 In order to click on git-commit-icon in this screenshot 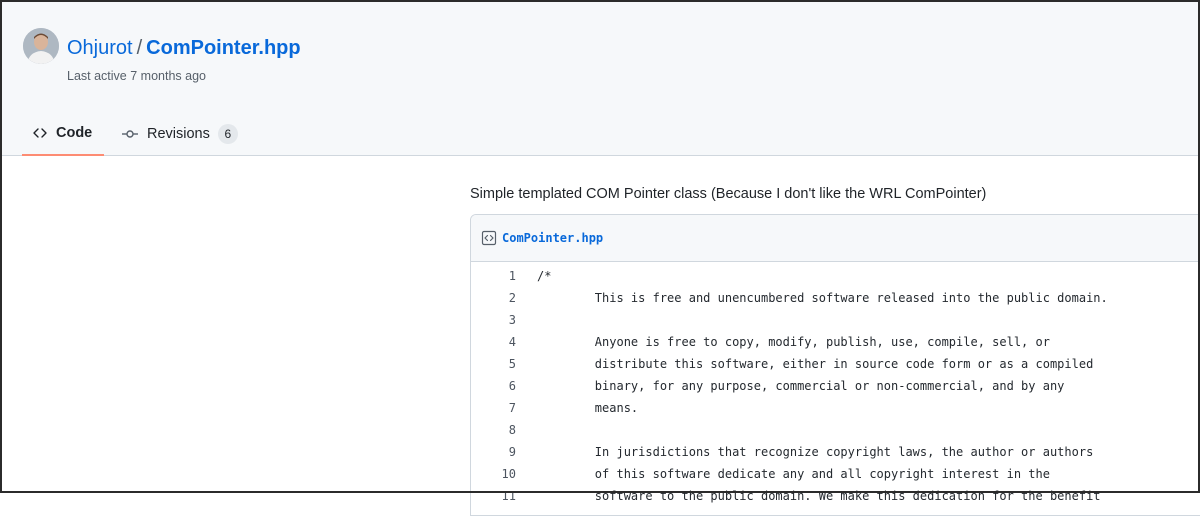, I will do `click(130, 134)`.